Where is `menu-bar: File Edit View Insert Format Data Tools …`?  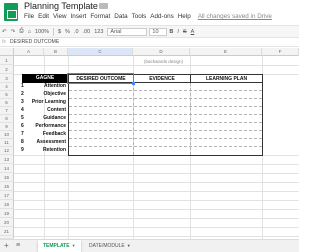 menu-bar: File Edit View Insert Format Data Tools … is located at coordinates (148, 18).